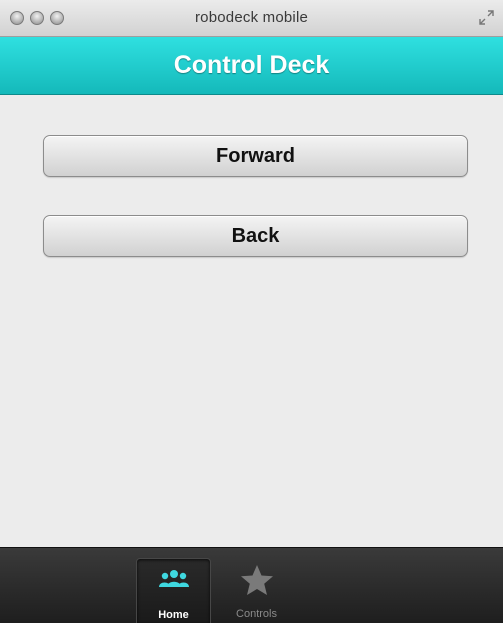  What do you see at coordinates (256, 580) in the screenshot?
I see `star-icon` at bounding box center [256, 580].